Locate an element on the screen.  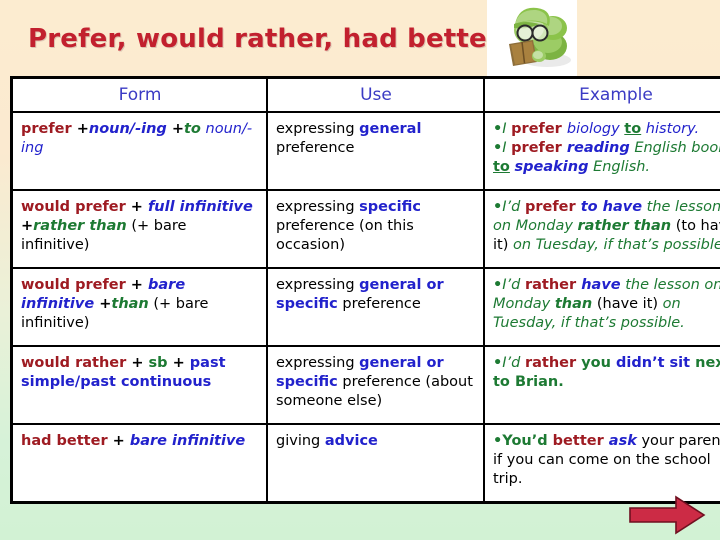
use-token: general is located at coordinates (390, 129).